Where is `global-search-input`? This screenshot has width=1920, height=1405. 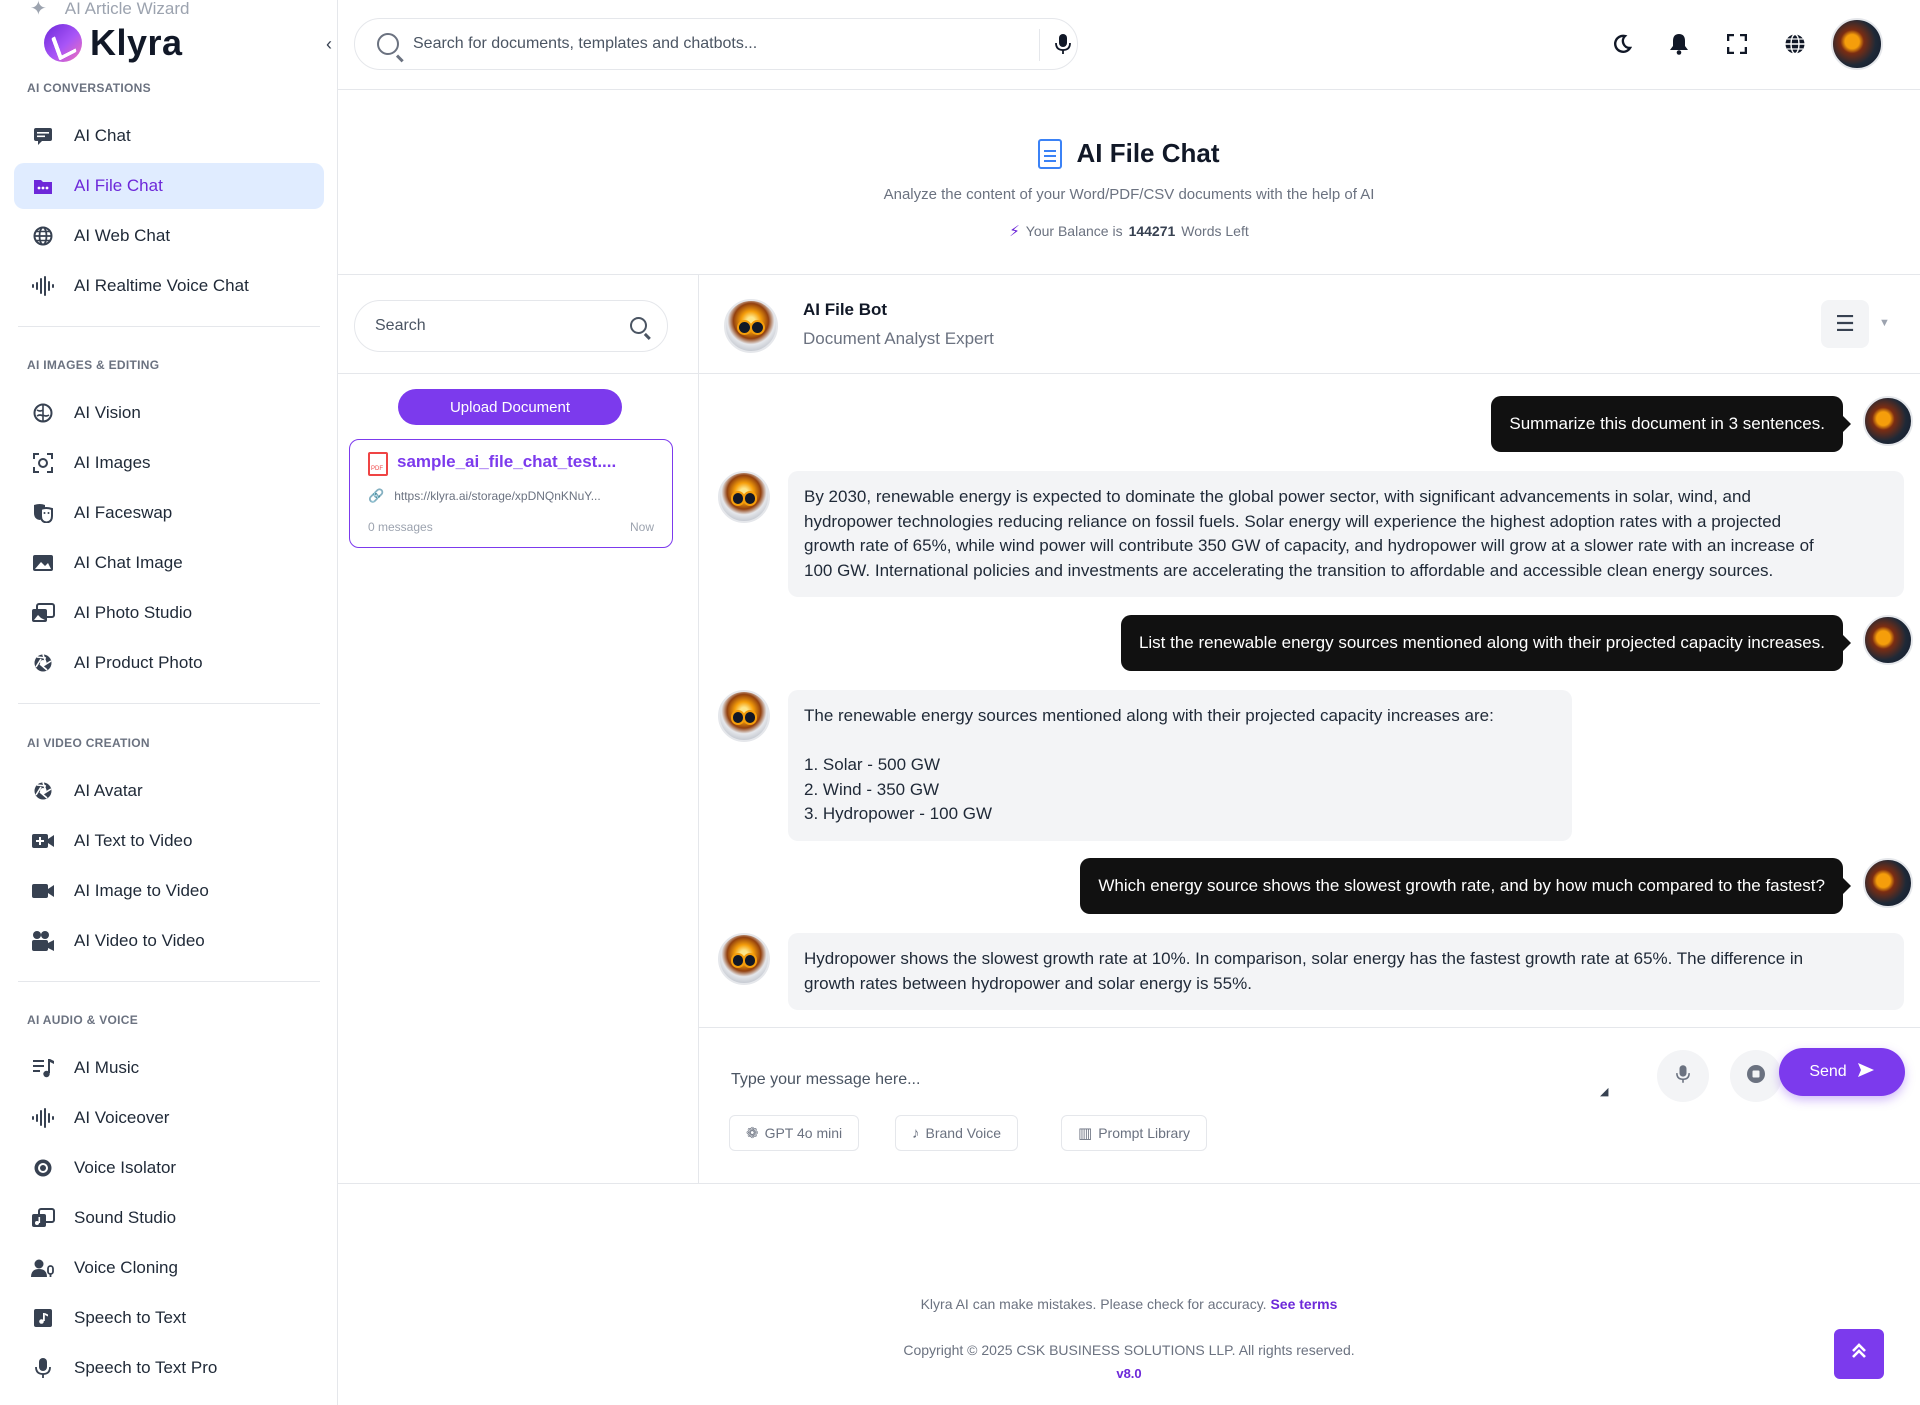
global-search-input is located at coordinates (713, 44).